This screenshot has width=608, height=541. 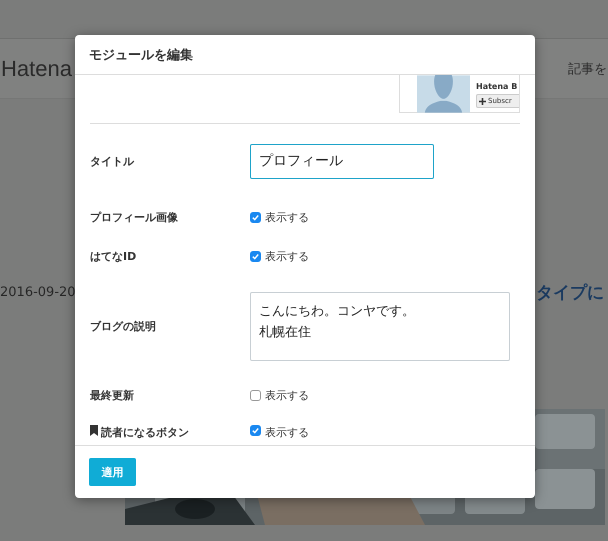 What do you see at coordinates (36, 69) in the screenshot?
I see `site-title: Hatena` at bounding box center [36, 69].